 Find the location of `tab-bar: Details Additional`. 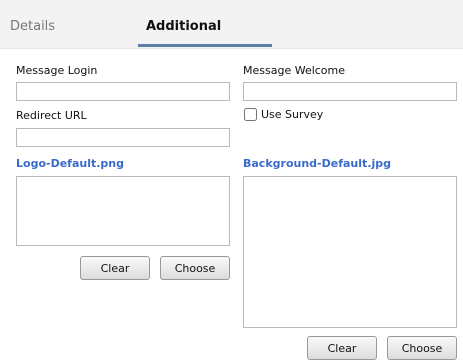

tab-bar: Details Additional is located at coordinates (231, 24).